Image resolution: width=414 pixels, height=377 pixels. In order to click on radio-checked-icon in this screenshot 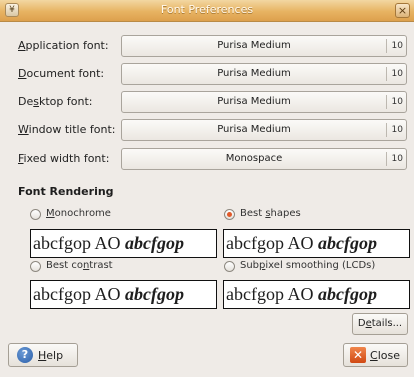, I will do `click(229, 214)`.